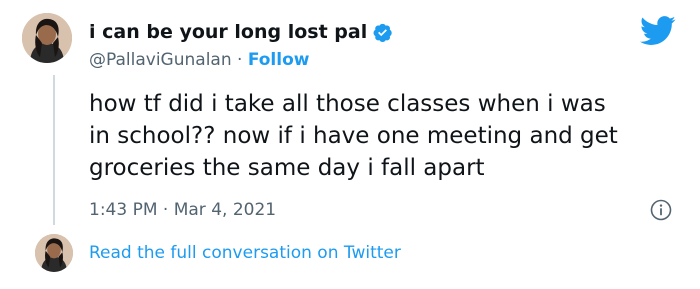 The width and height of the screenshot is (700, 289). What do you see at coordinates (658, 31) in the screenshot?
I see `twitter-bird-icon` at bounding box center [658, 31].